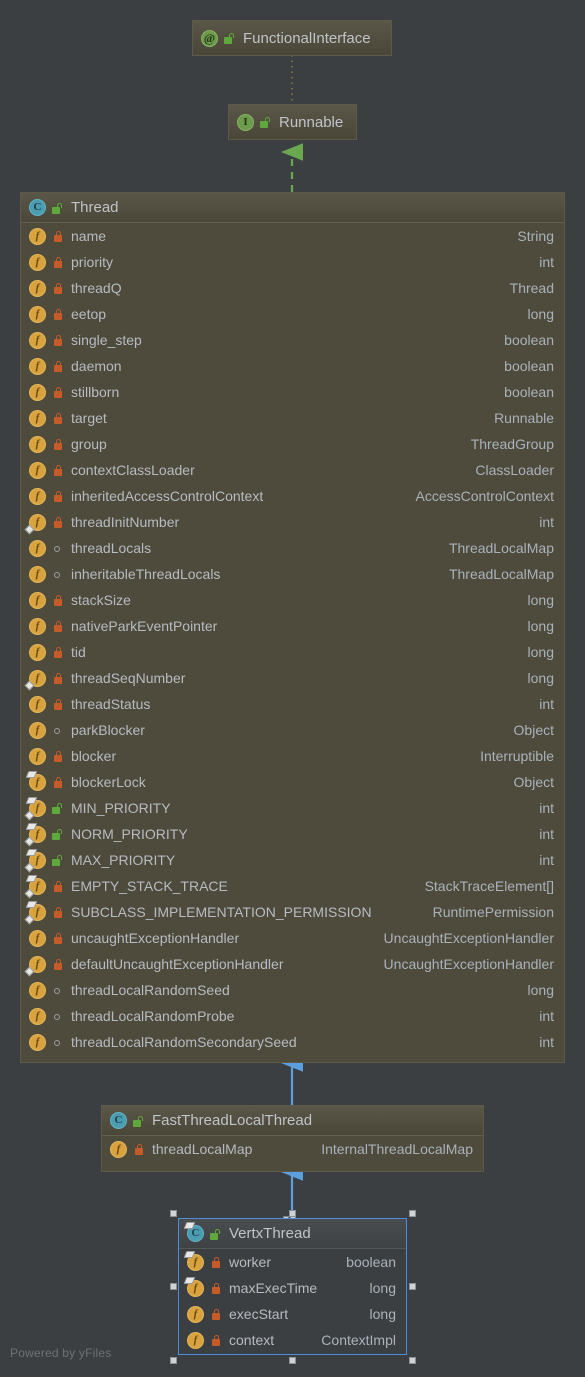 The width and height of the screenshot is (585, 1377). I want to click on member-row: f tid long, so click(292, 652).